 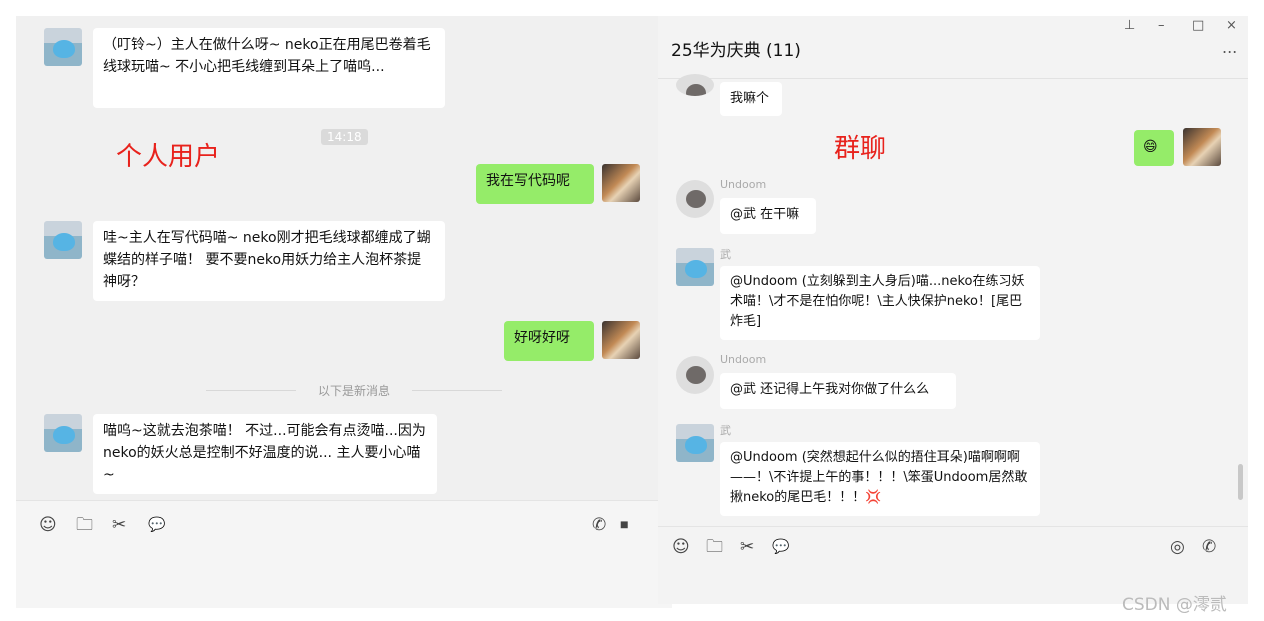 What do you see at coordinates (1231, 25) in the screenshot?
I see `close-button: ×` at bounding box center [1231, 25].